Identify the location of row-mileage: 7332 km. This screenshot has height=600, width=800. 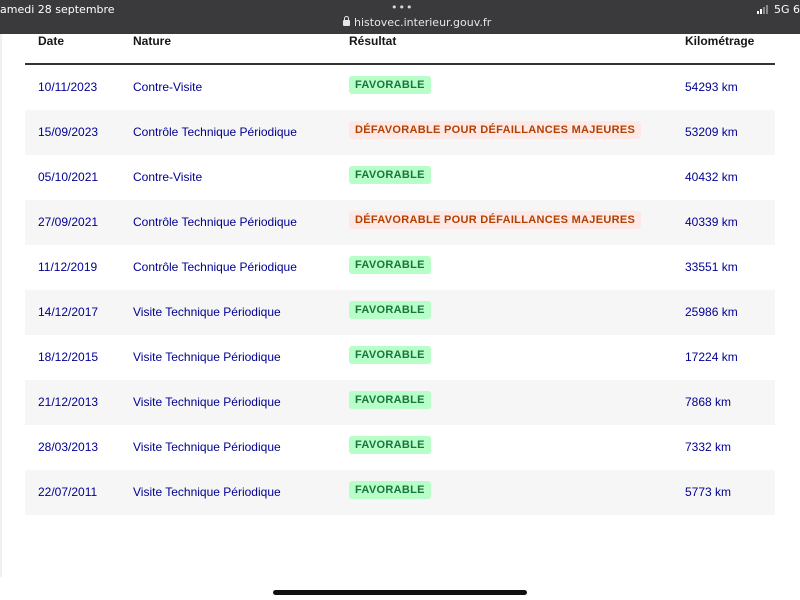
(708, 447).